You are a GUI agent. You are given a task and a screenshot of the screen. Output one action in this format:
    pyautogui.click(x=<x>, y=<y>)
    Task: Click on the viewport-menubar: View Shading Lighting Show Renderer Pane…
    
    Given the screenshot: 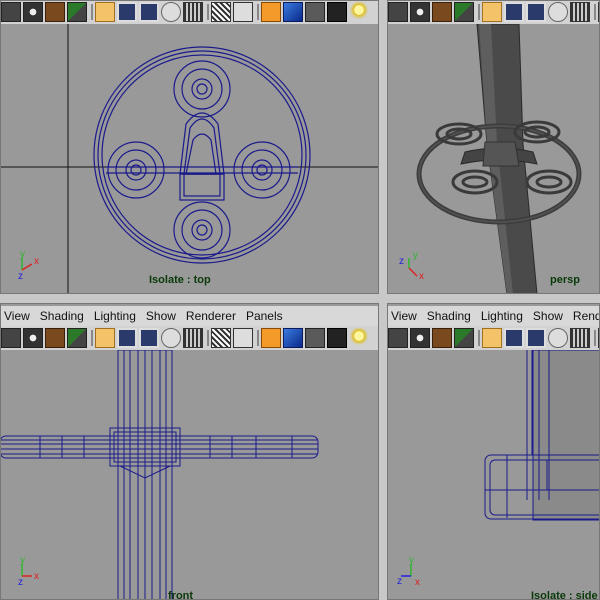 What is the action you would take?
    pyautogui.click(x=189, y=316)
    